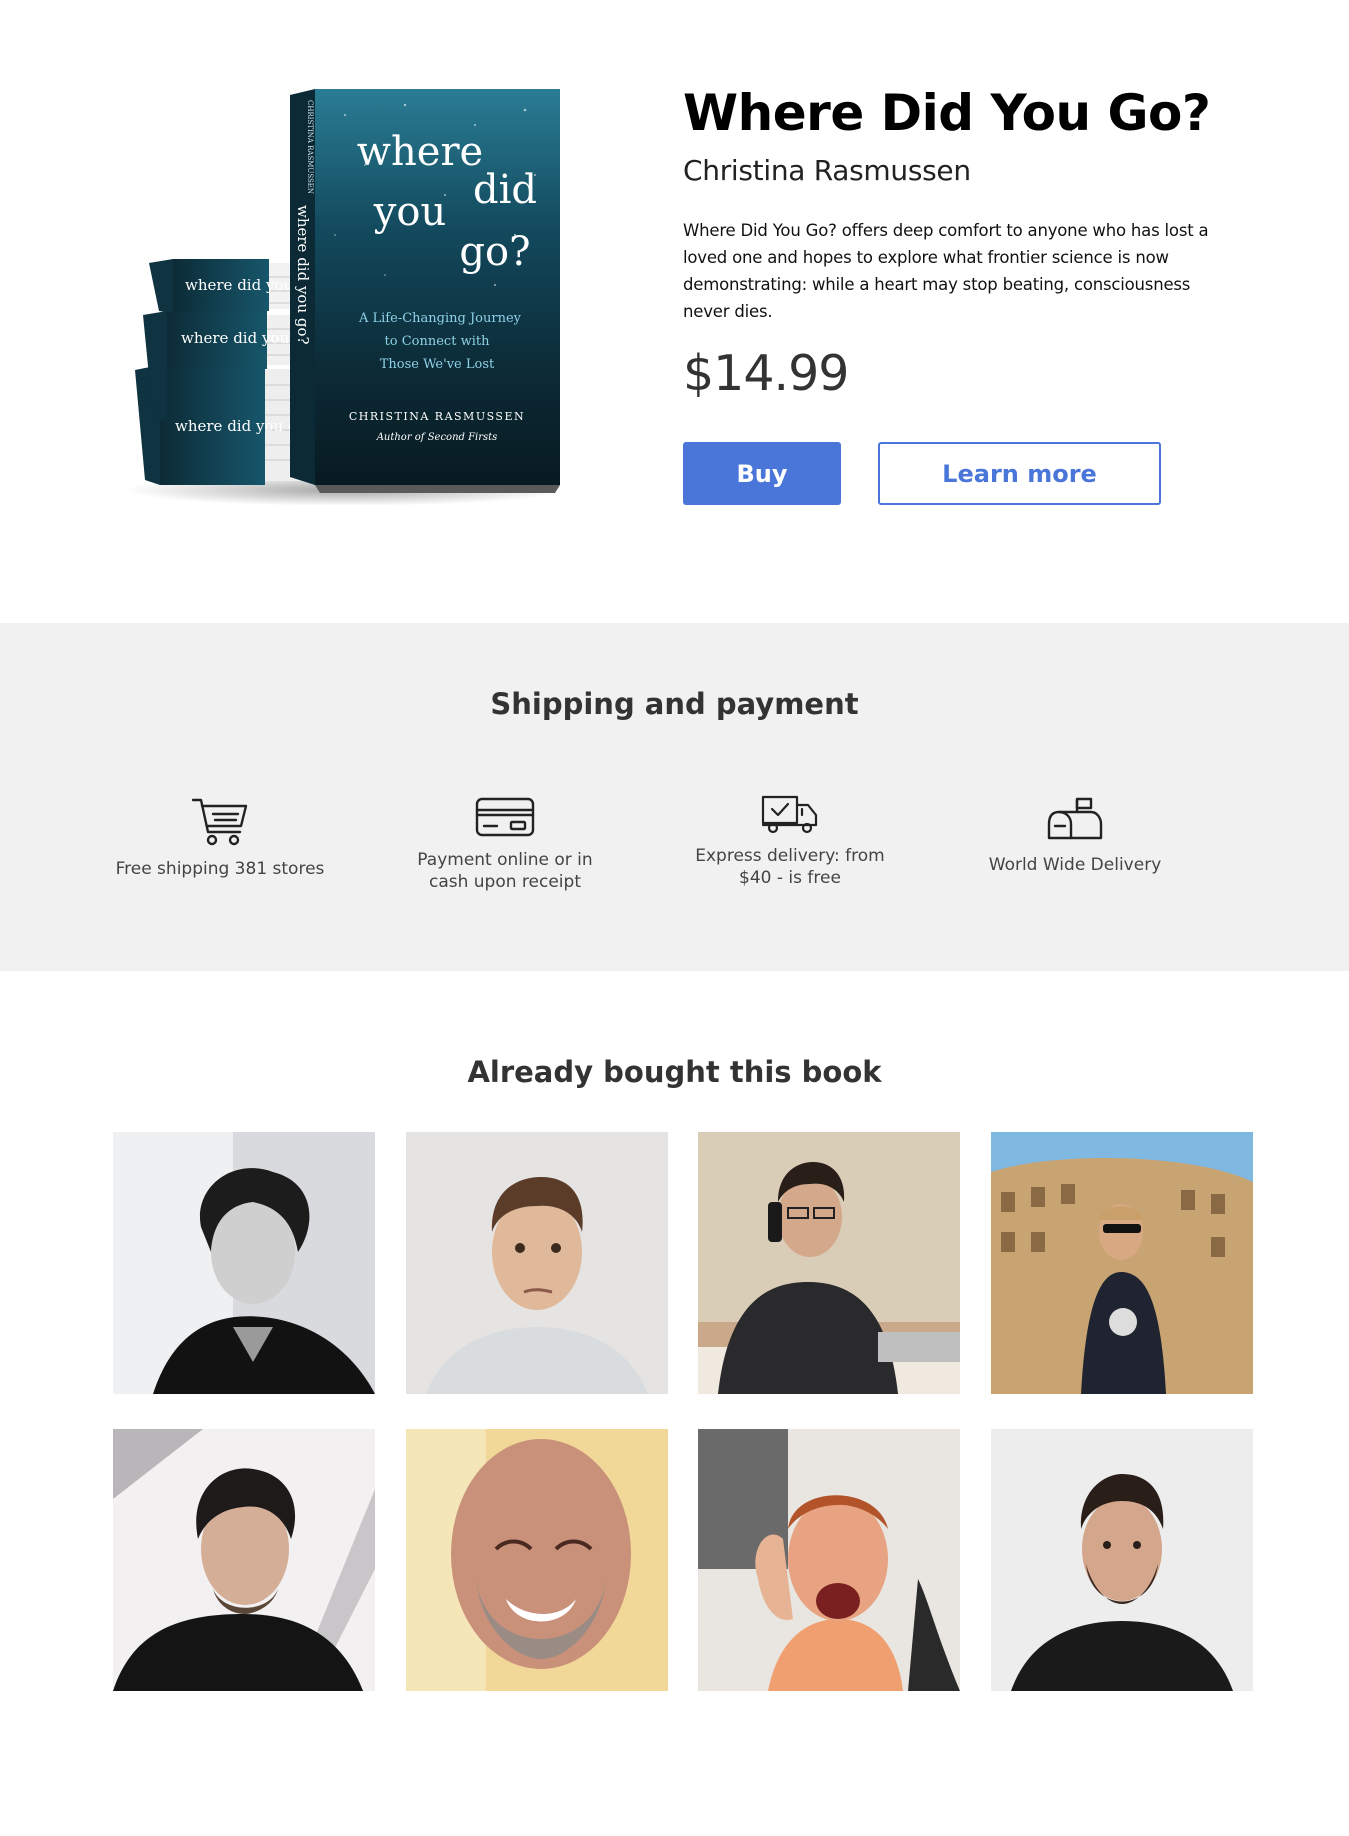 Image resolution: width=1349 pixels, height=1836 pixels. What do you see at coordinates (790, 878) in the screenshot?
I see `feature-label-line-2: $40 - is free` at bounding box center [790, 878].